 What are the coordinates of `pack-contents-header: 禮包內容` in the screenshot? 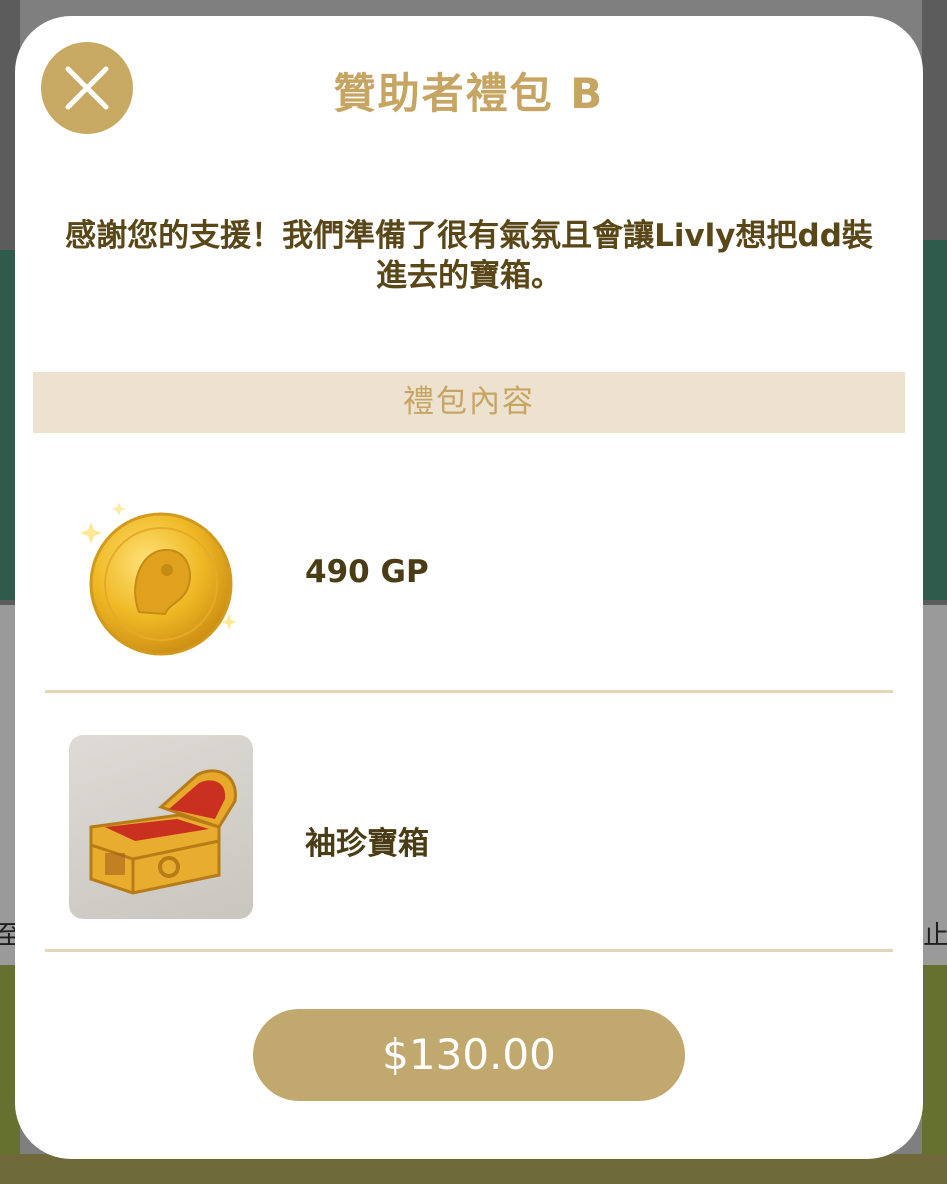 It's located at (469, 402).